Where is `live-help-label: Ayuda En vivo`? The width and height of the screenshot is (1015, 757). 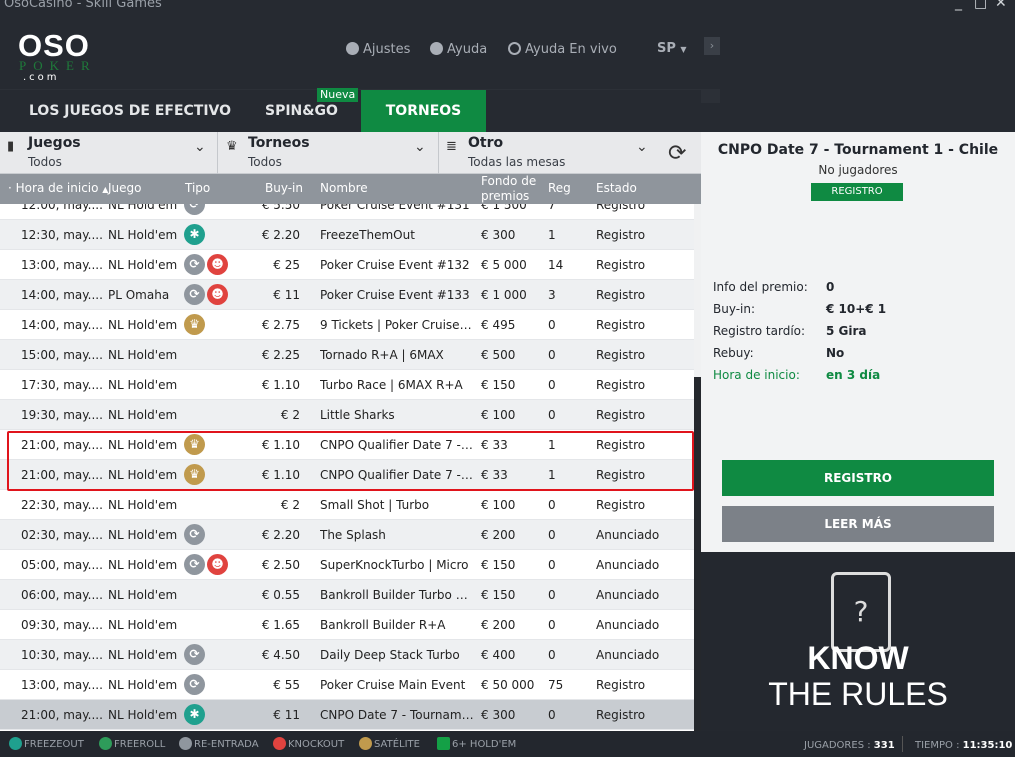
live-help-label: Ayuda En vivo is located at coordinates (571, 49).